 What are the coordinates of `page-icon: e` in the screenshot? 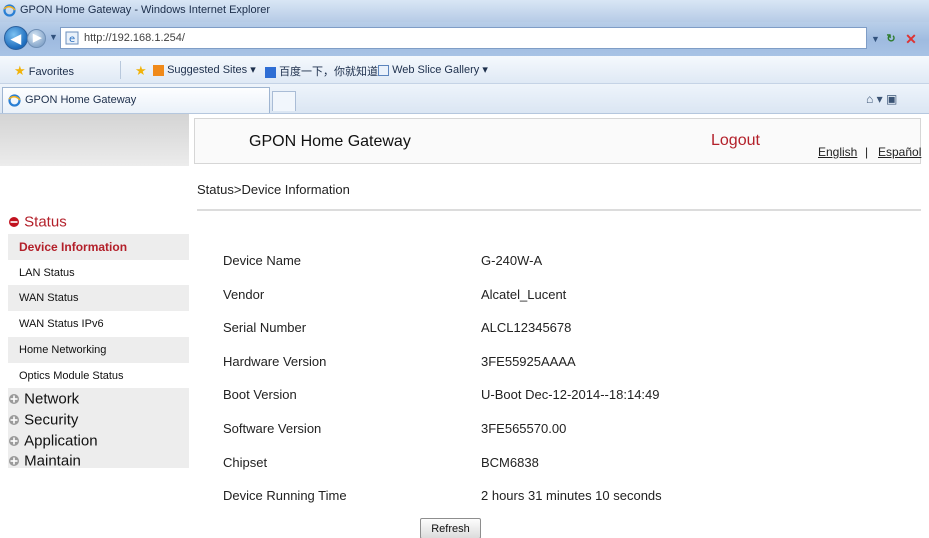 It's located at (72, 38).